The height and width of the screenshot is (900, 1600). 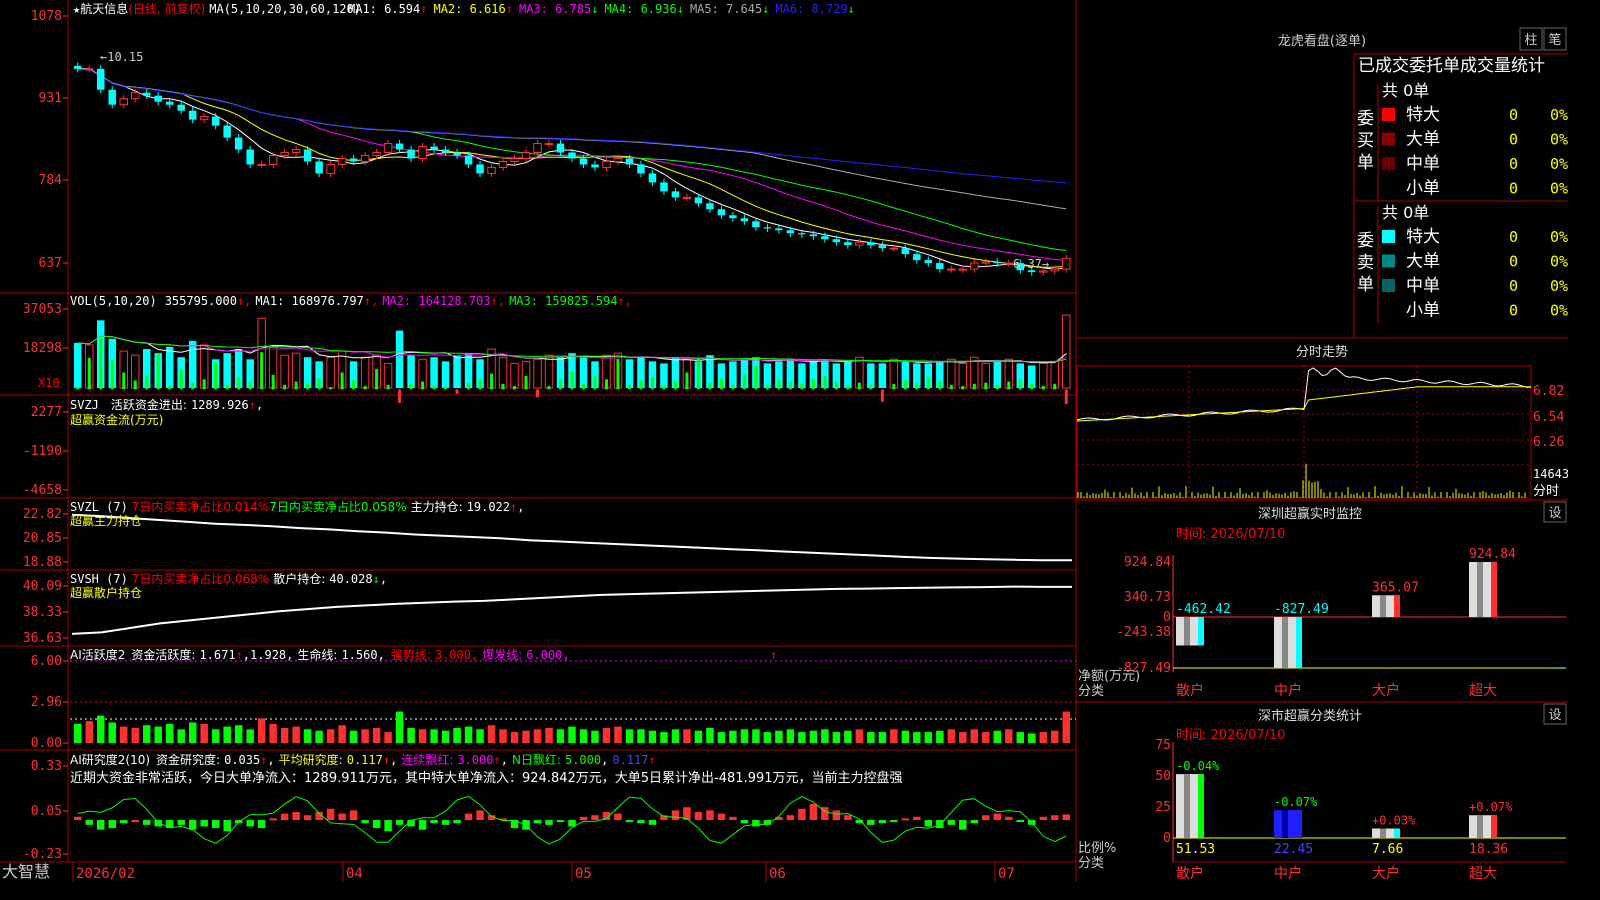 What do you see at coordinates (42, 538) in the screenshot?
I see `y-tick-label: 20.85` at bounding box center [42, 538].